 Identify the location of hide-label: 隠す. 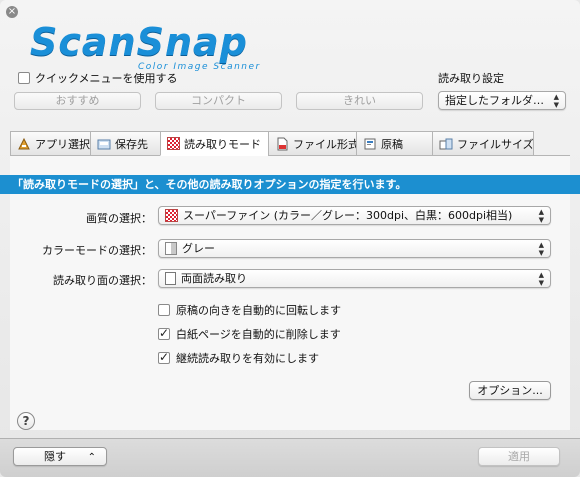
(55, 456).